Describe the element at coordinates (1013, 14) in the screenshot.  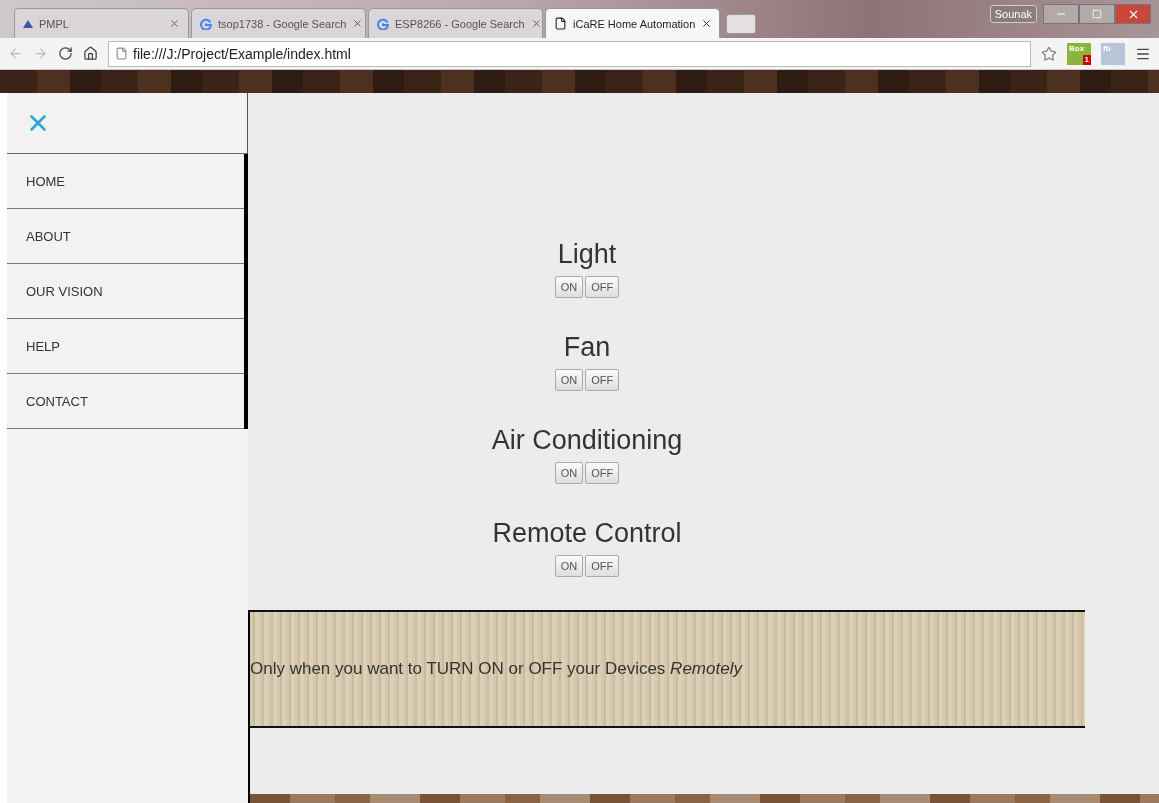
I see `user-name: Sounak` at that location.